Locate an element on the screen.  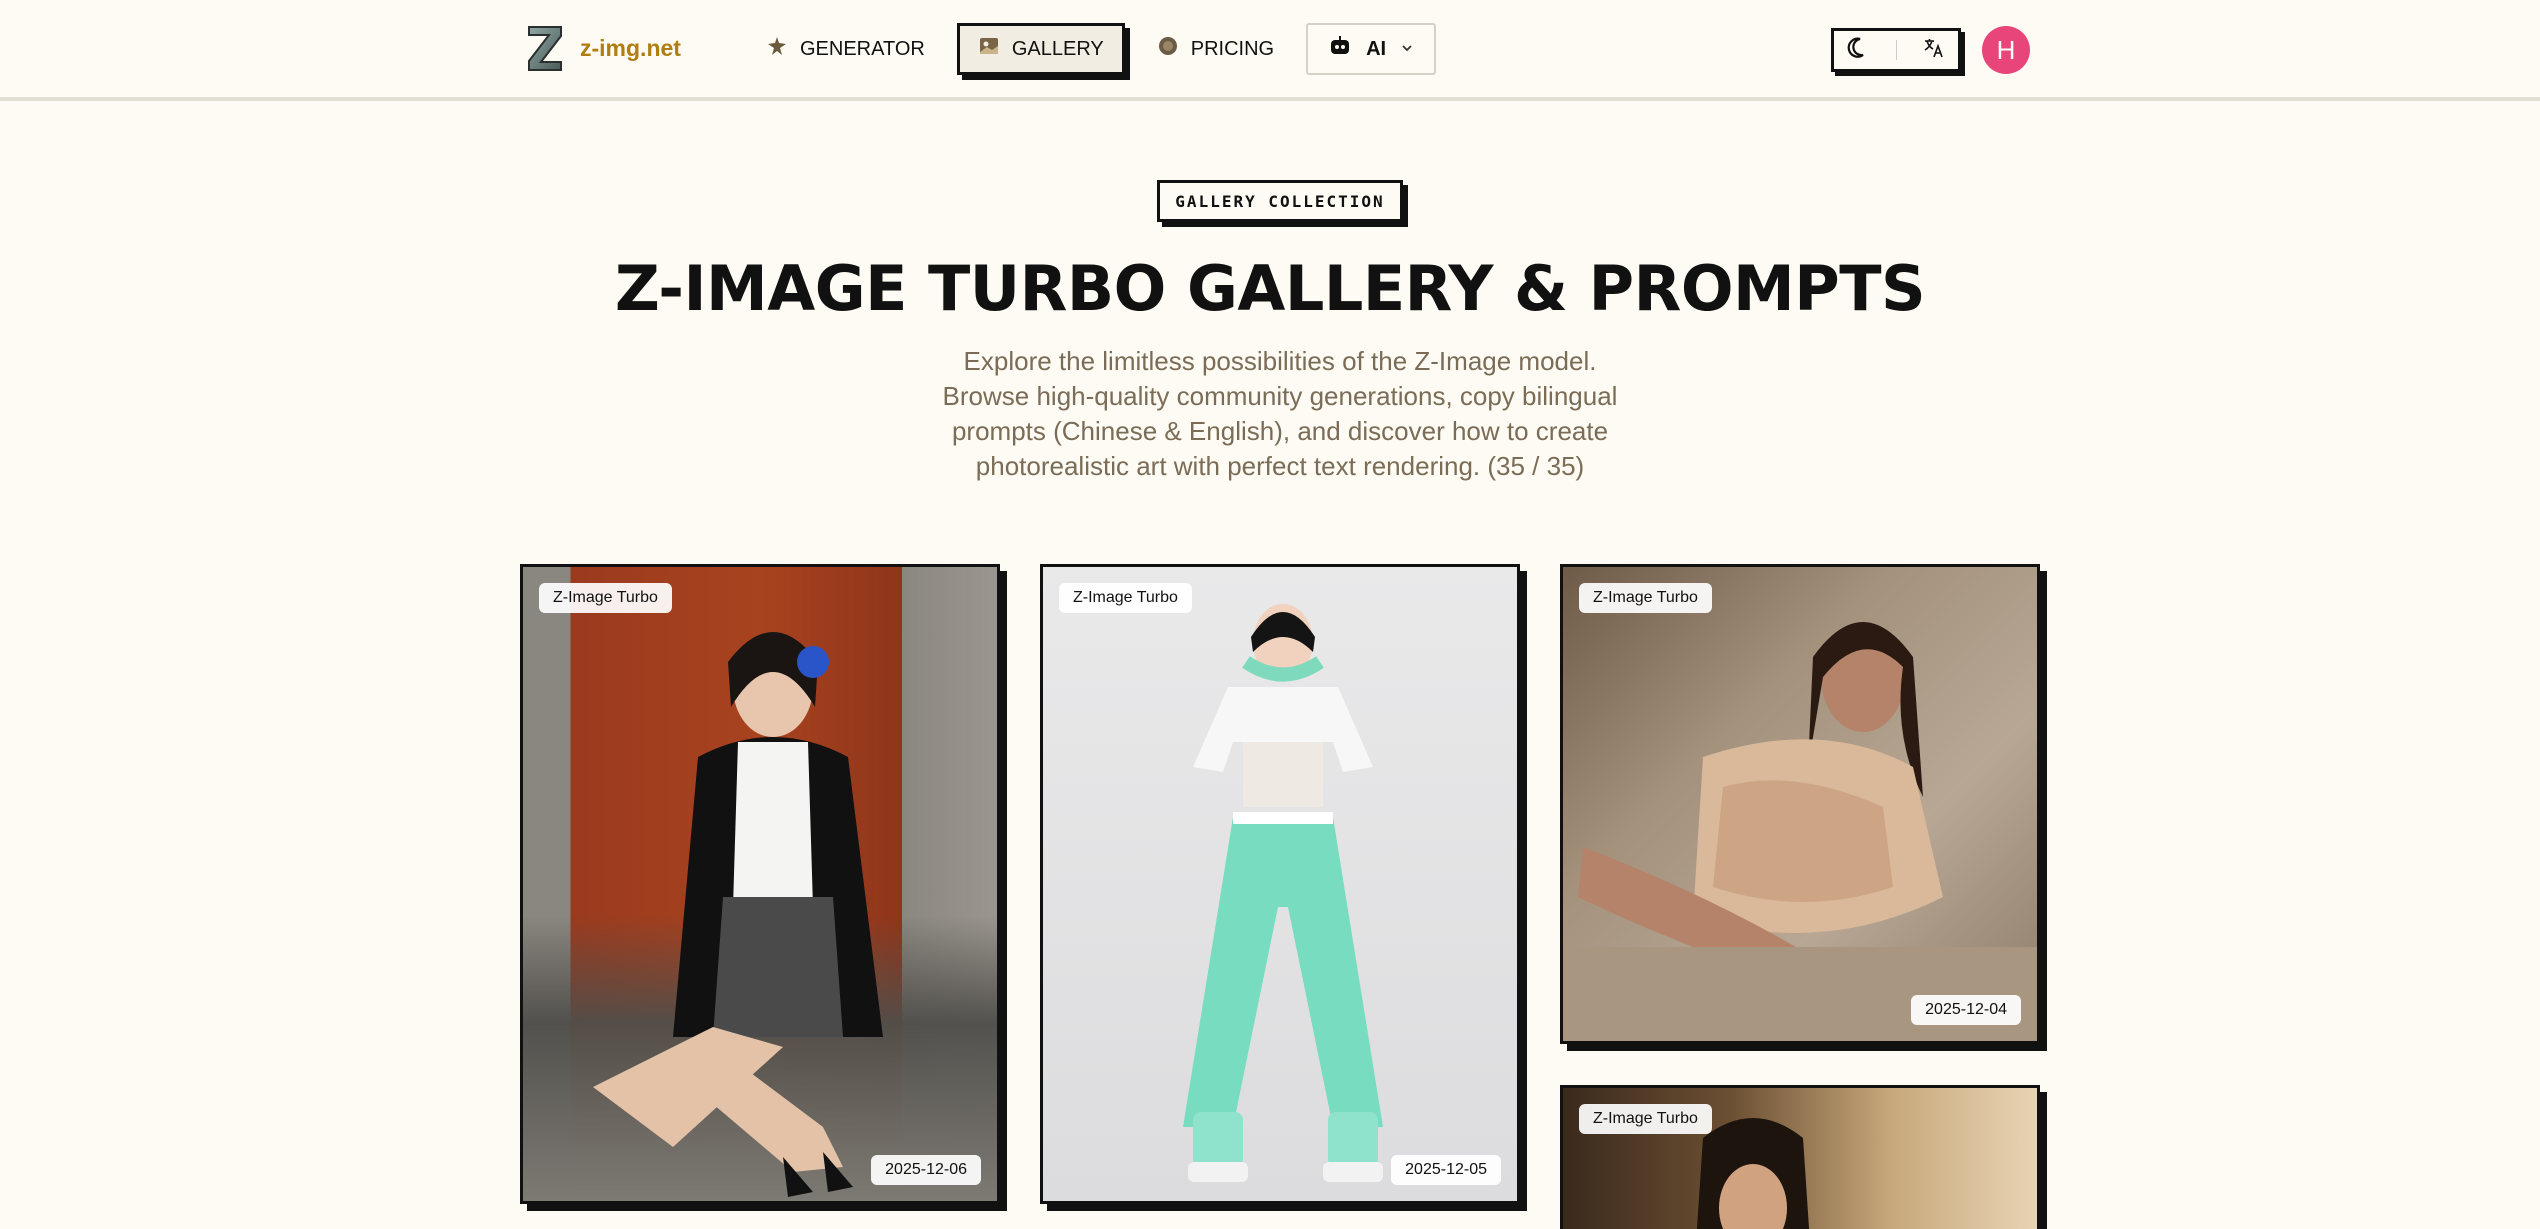
date-tag: 2025-12-05 is located at coordinates (1446, 1170).